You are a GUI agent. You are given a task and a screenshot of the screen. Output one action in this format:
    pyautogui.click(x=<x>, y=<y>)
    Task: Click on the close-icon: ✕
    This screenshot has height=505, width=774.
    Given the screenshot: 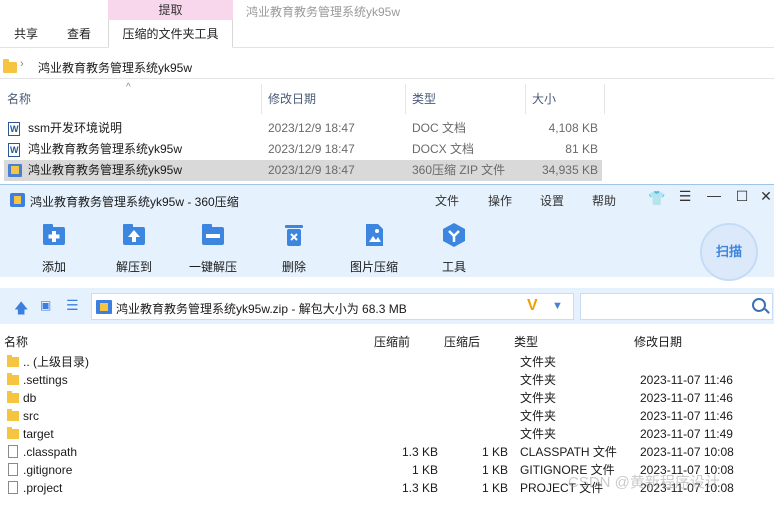 What is the action you would take?
    pyautogui.click(x=765, y=196)
    